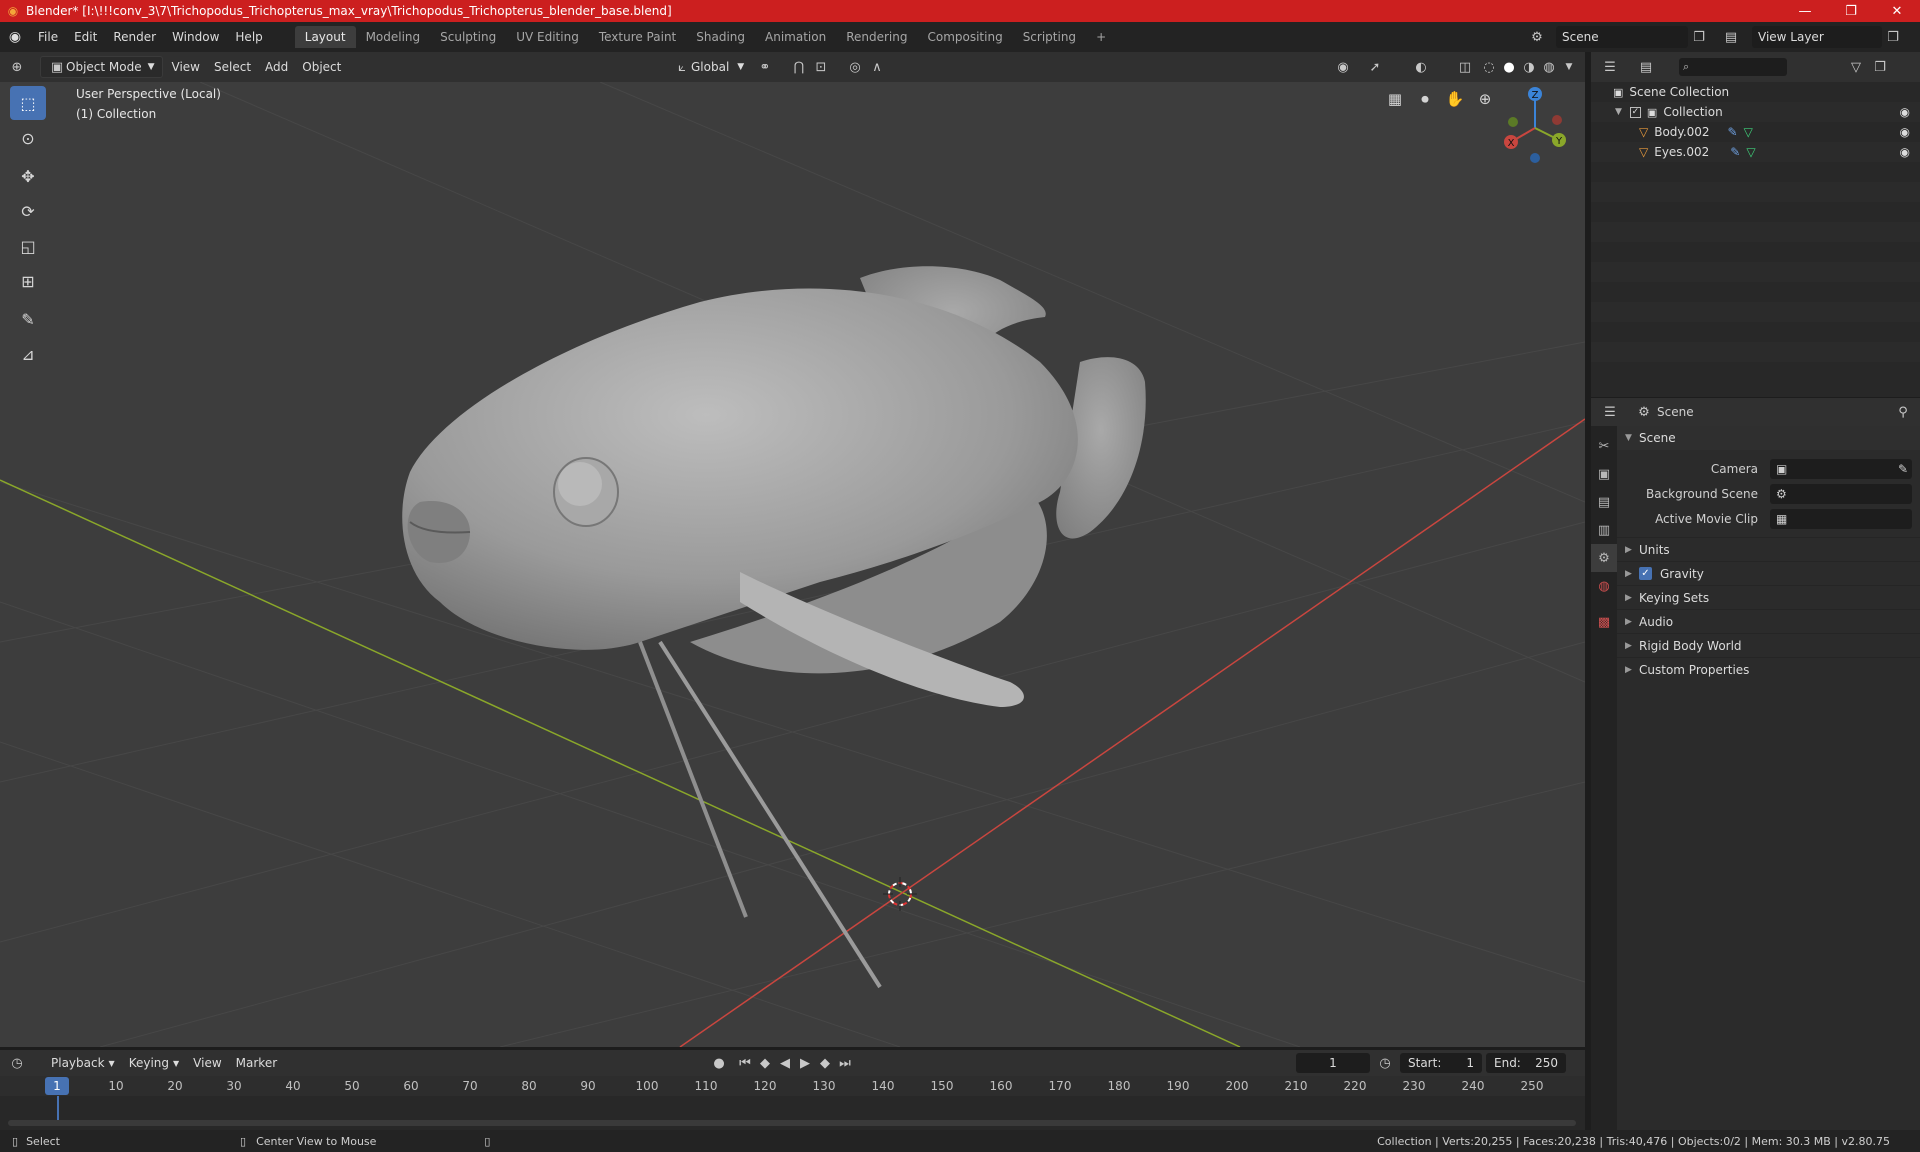 The width and height of the screenshot is (1920, 1152). I want to click on tab-shading: Shading, so click(720, 37).